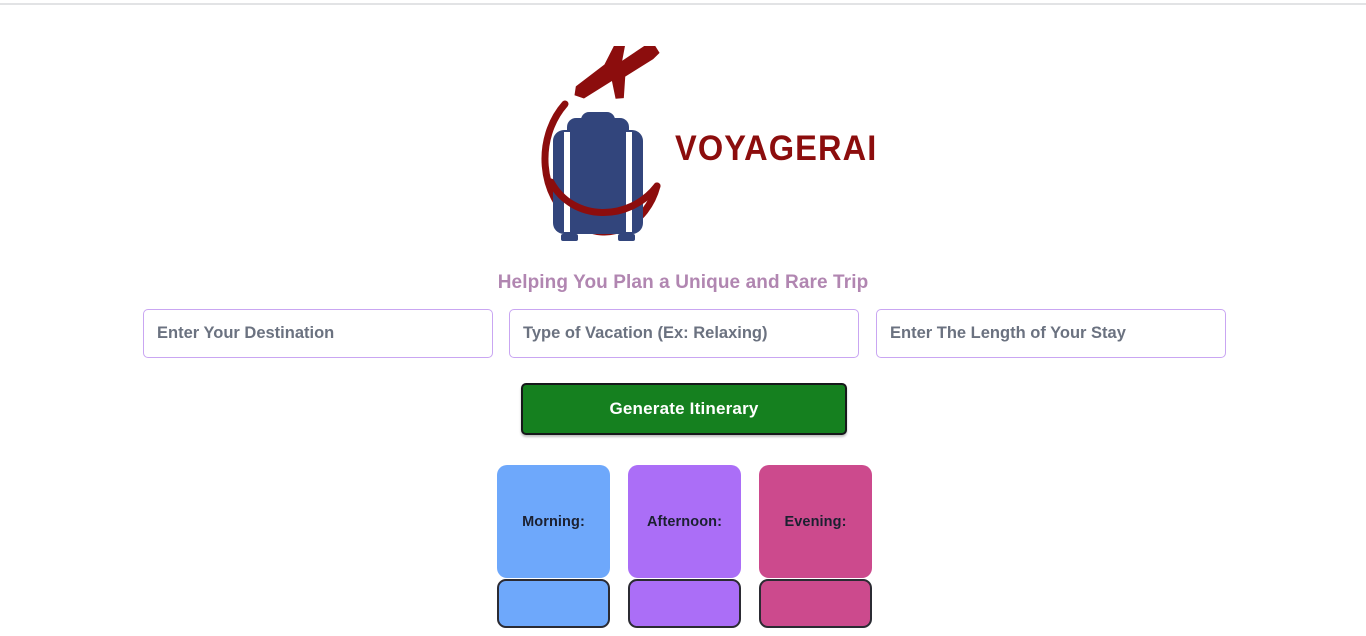  I want to click on evening-panel: Evening:, so click(815, 521).